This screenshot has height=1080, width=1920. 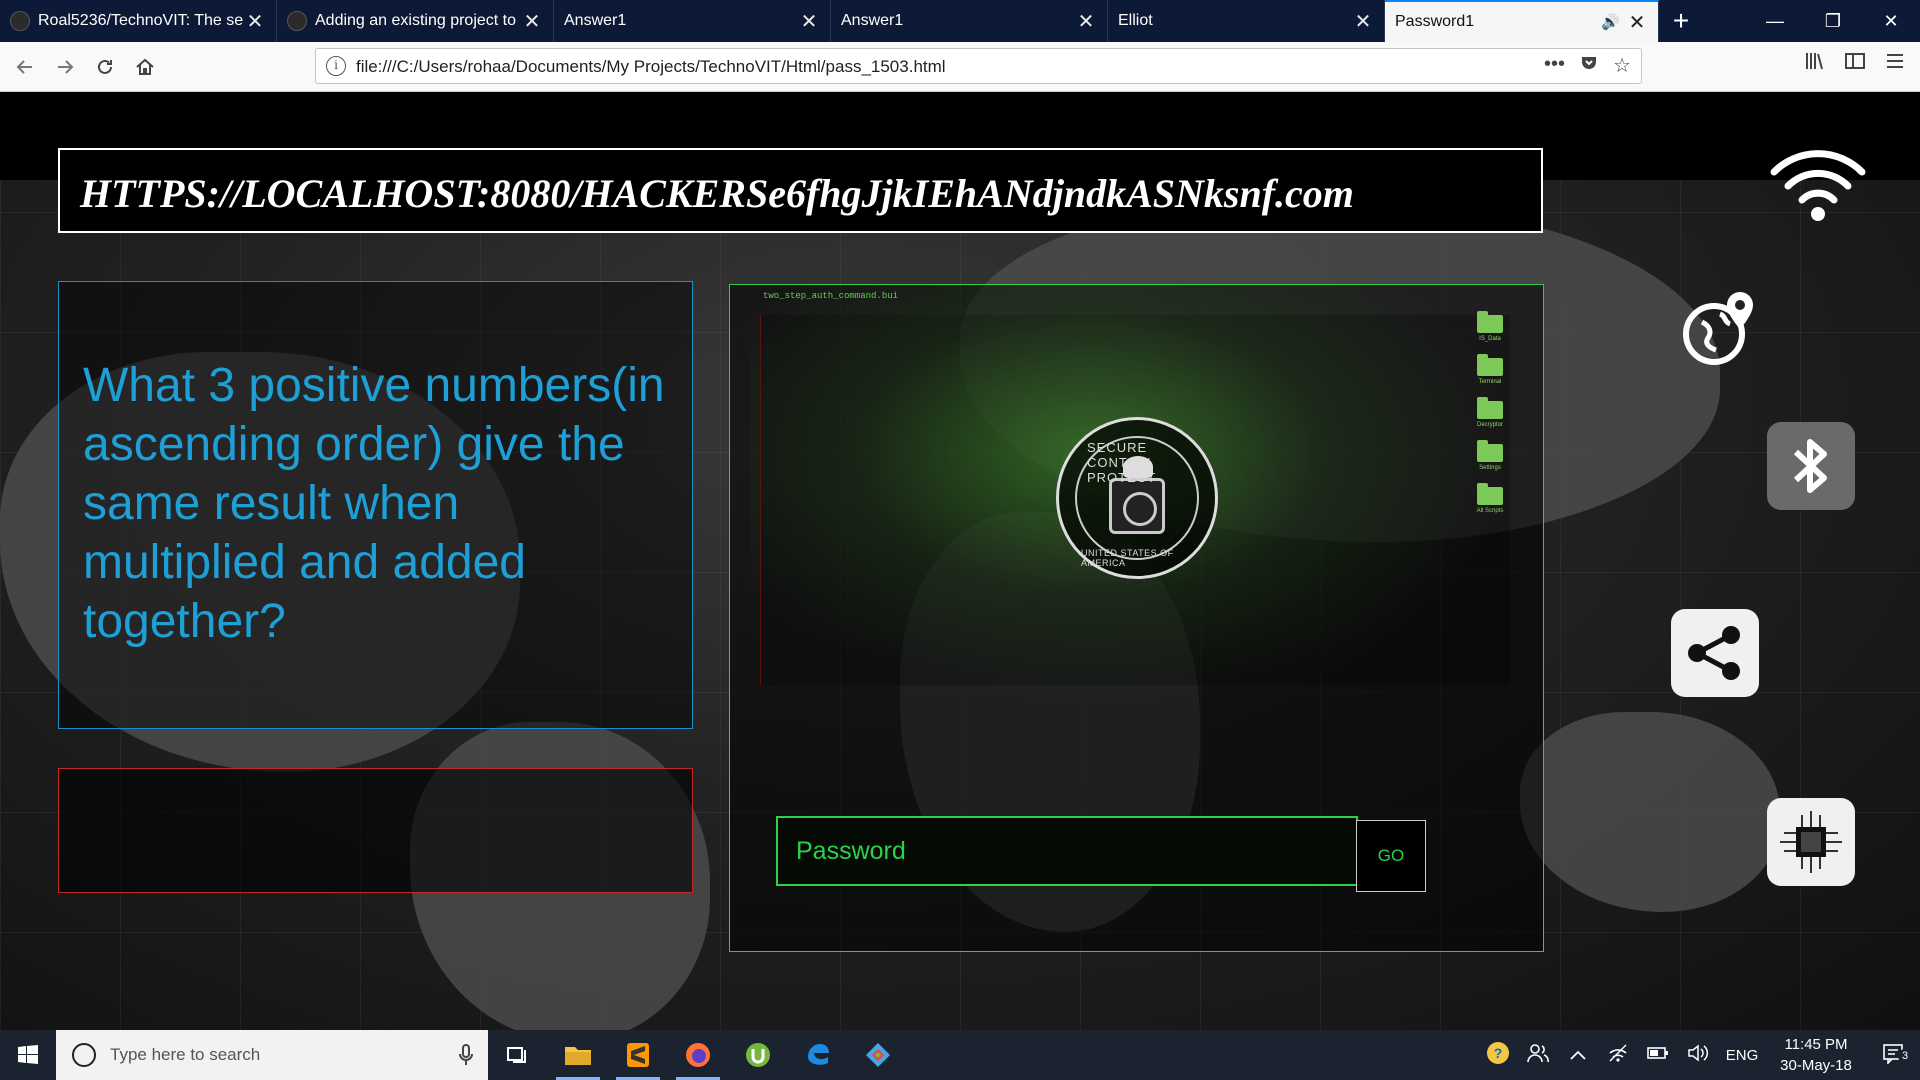 What do you see at coordinates (1489, 425) in the screenshot?
I see `folder-label: Decryptor` at bounding box center [1489, 425].